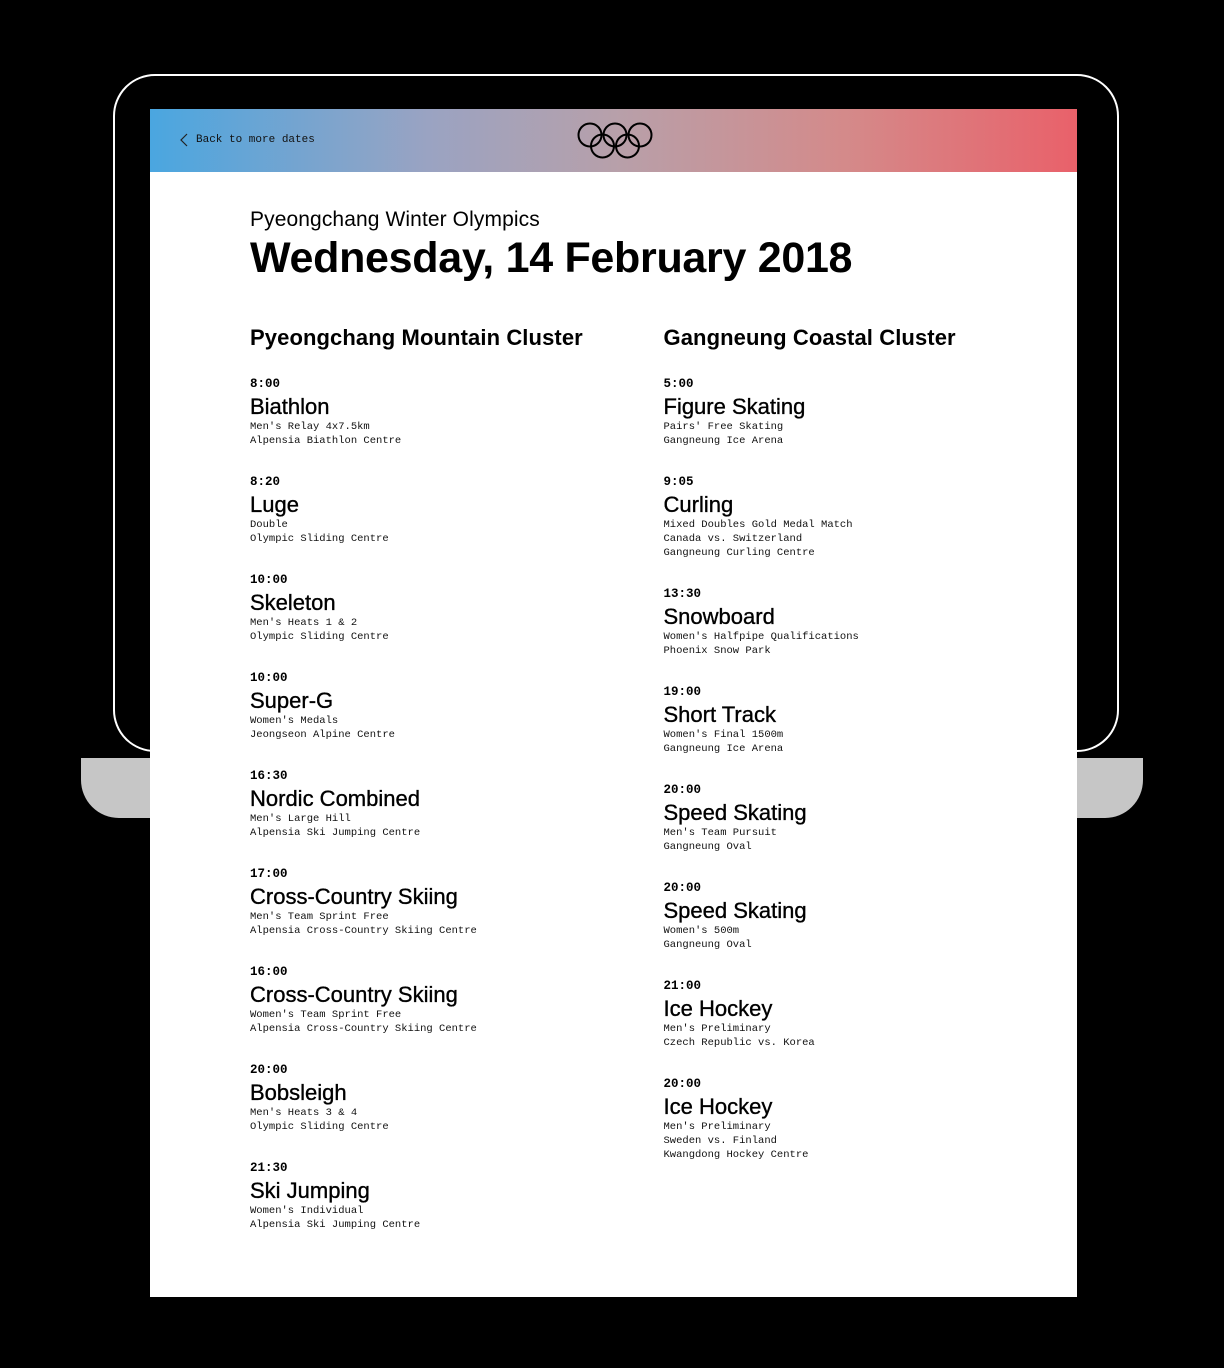 The height and width of the screenshot is (1368, 1224). Describe the element at coordinates (682, 692) in the screenshot. I see `event-time: 19:00` at that location.